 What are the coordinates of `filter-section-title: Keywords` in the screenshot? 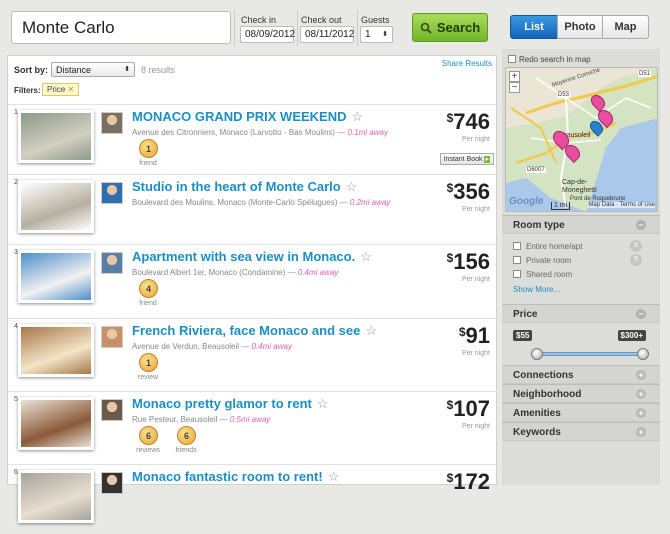 It's located at (537, 432).